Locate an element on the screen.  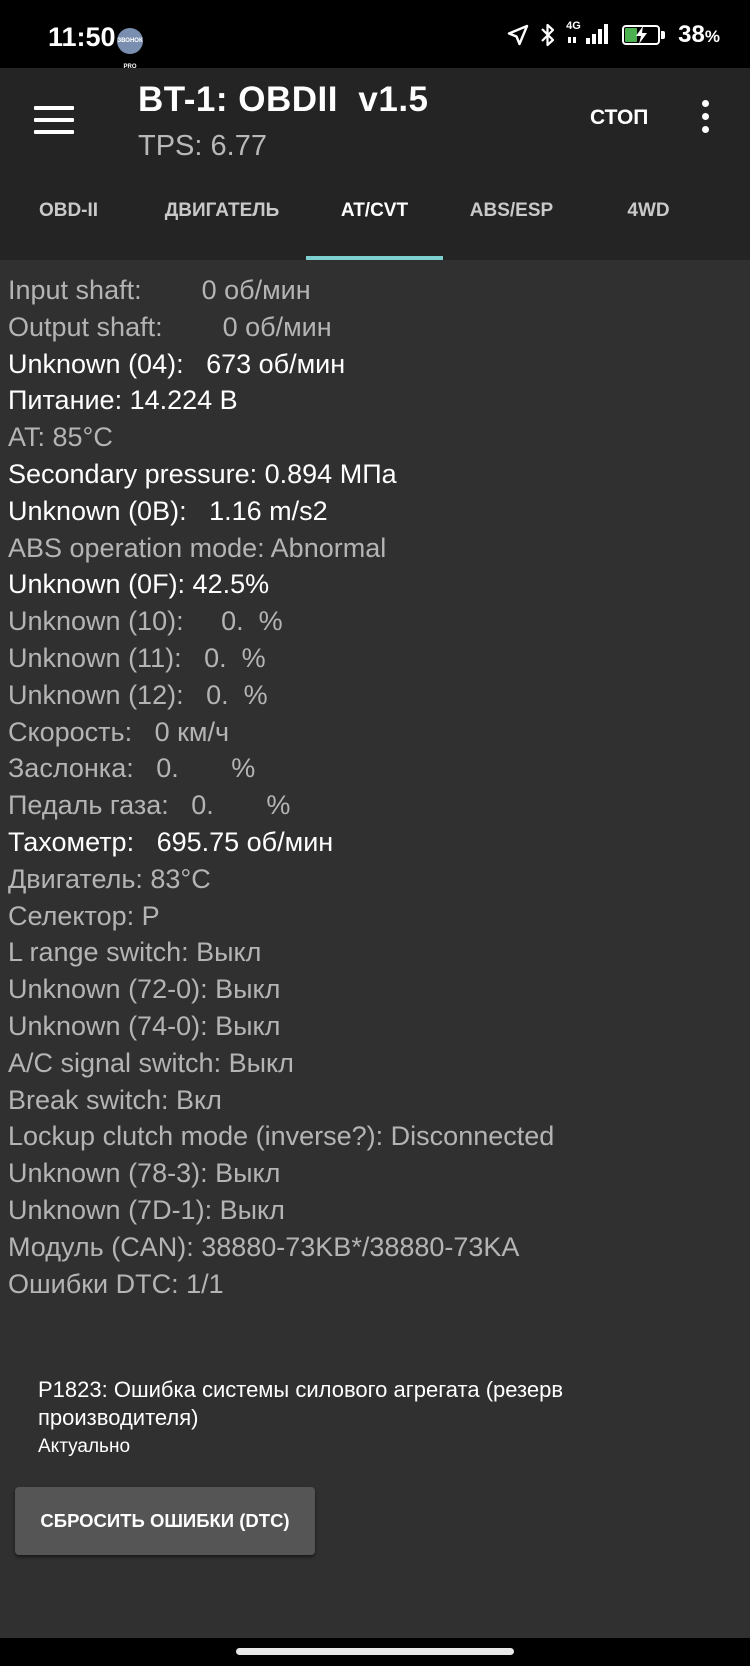
app-subtitle: TPS: 6.77 is located at coordinates (202, 146).